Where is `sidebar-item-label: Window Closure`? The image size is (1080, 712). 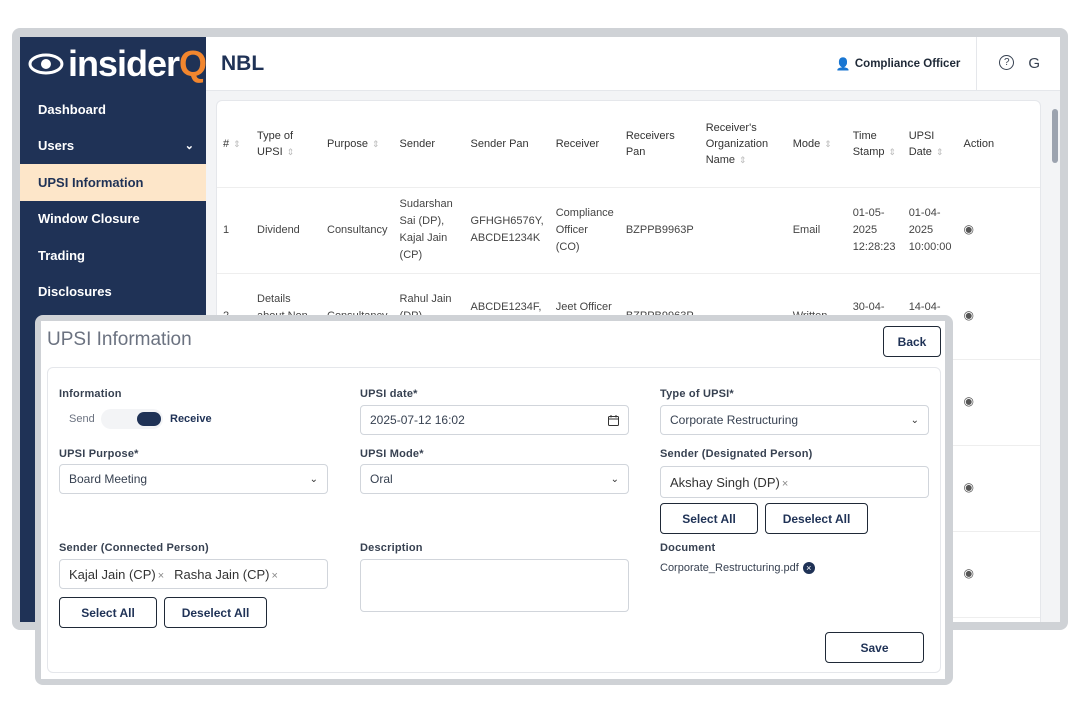
sidebar-item-label: Window Closure is located at coordinates (89, 219).